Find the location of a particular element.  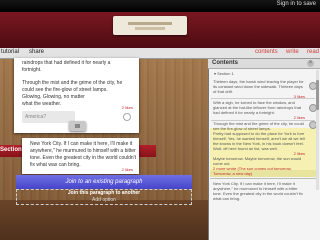

close-icon: × is located at coordinates (310, 63).